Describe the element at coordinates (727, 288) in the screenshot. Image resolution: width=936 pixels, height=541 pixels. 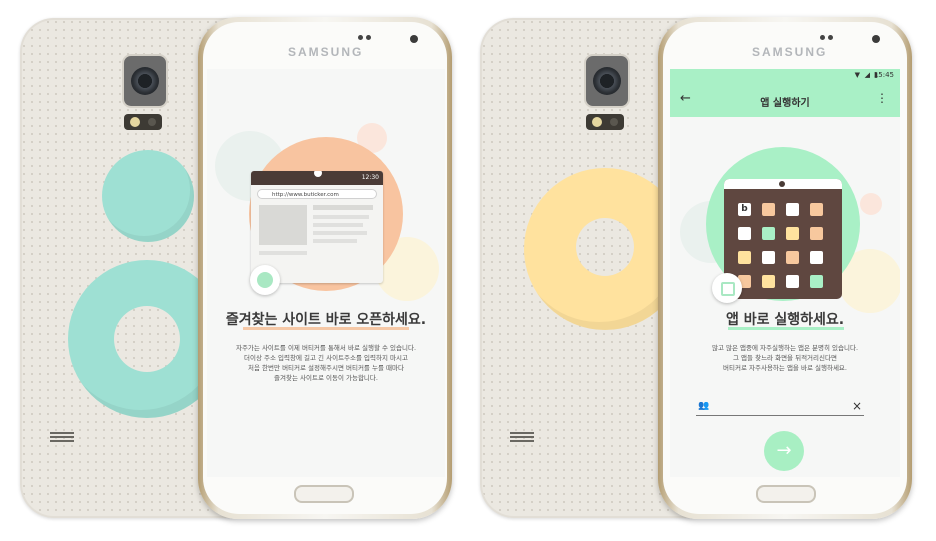
I see `open-in-new-icon` at that location.